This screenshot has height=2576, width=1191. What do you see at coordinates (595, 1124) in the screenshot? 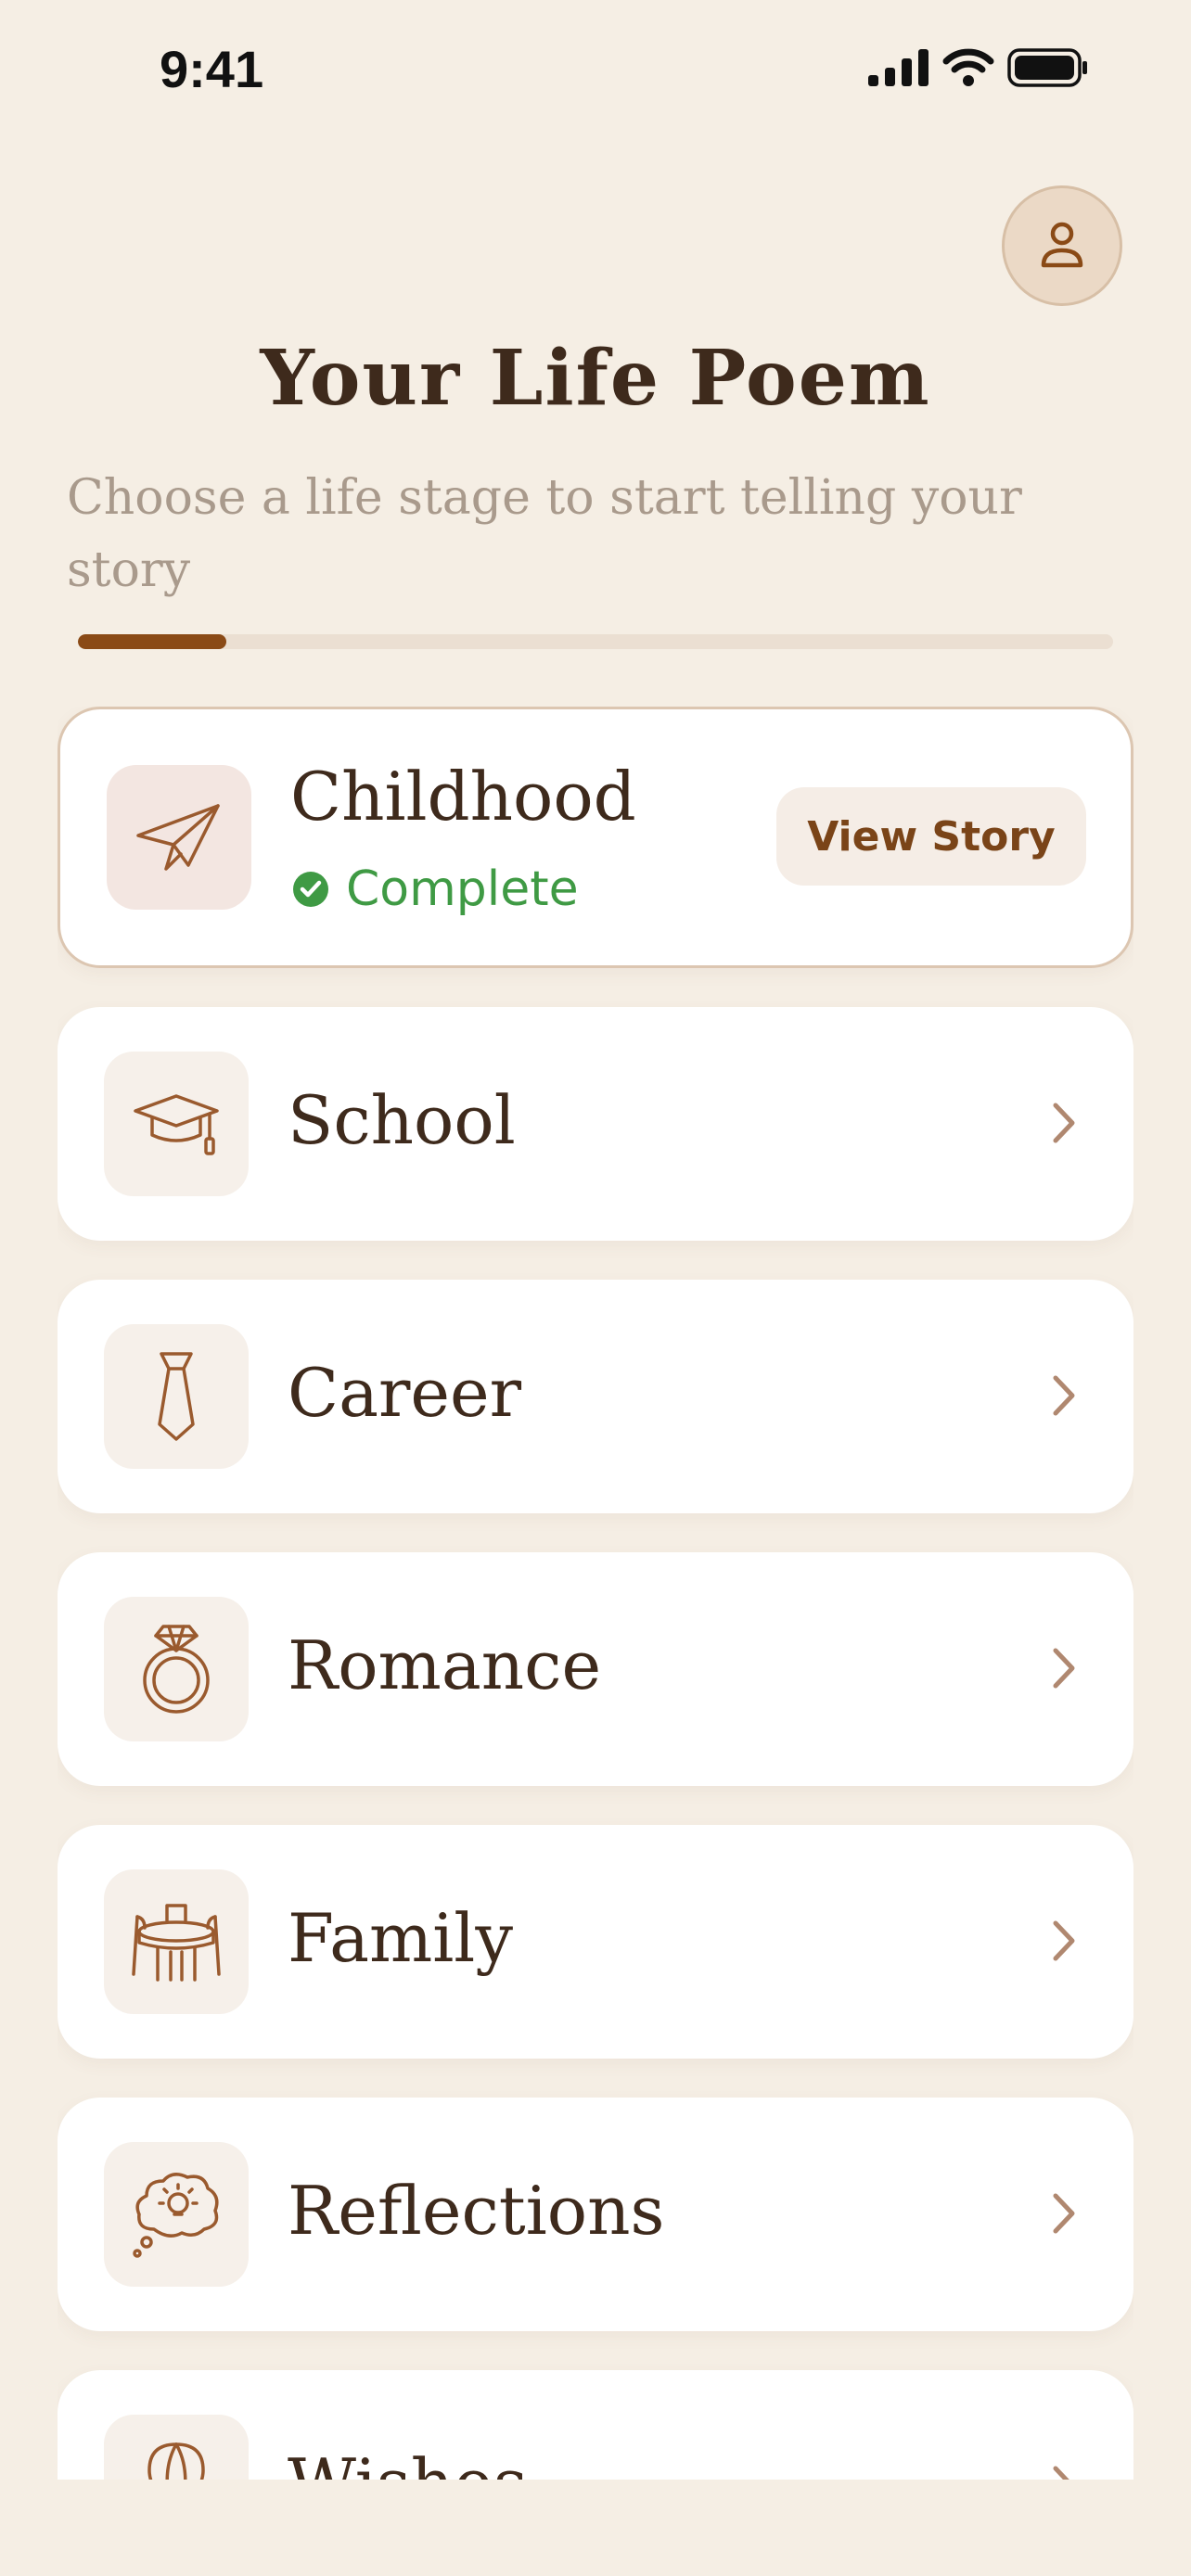
I see `stage-card-school: School` at bounding box center [595, 1124].